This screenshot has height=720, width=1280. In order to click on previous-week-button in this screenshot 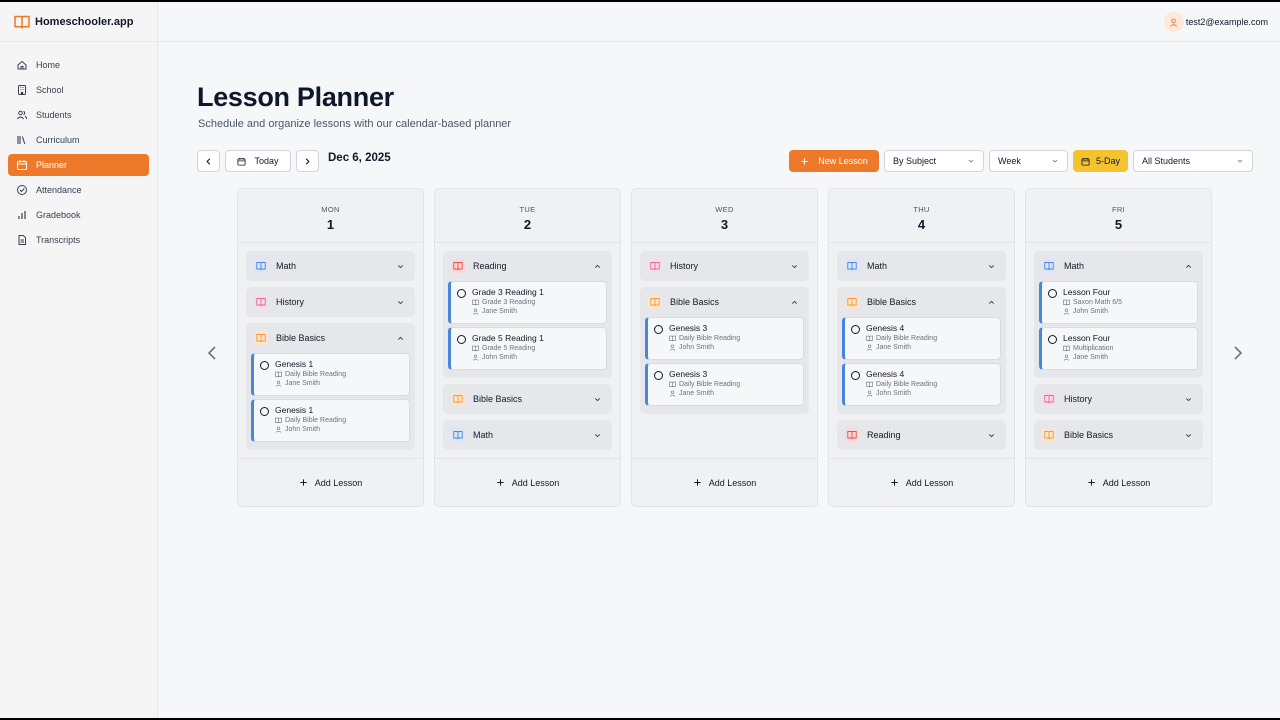, I will do `click(208, 161)`.